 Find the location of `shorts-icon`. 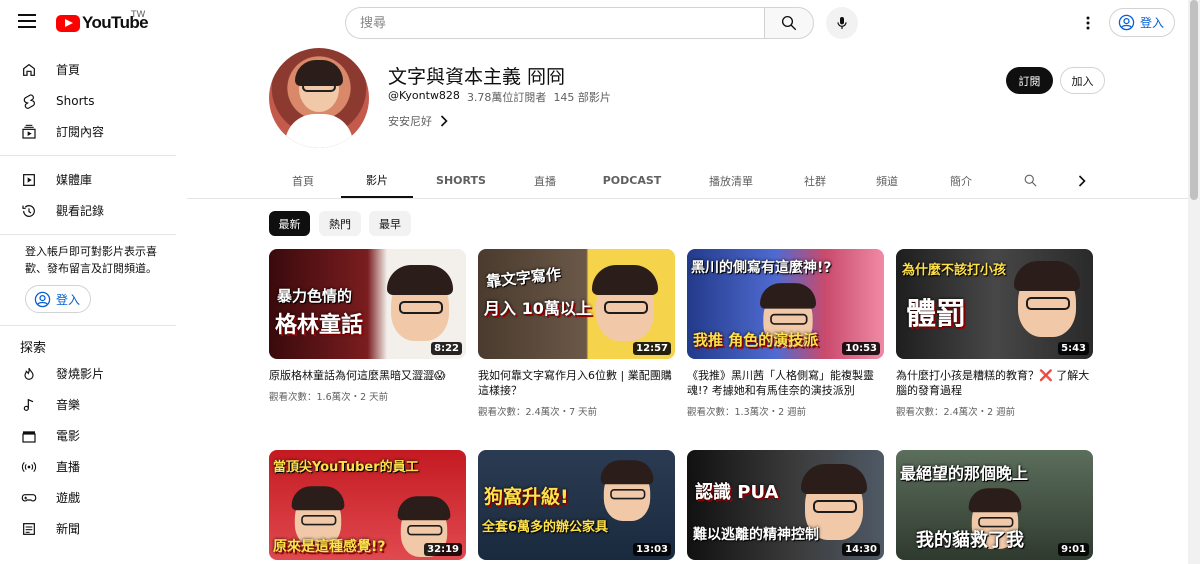

shorts-icon is located at coordinates (29, 101).